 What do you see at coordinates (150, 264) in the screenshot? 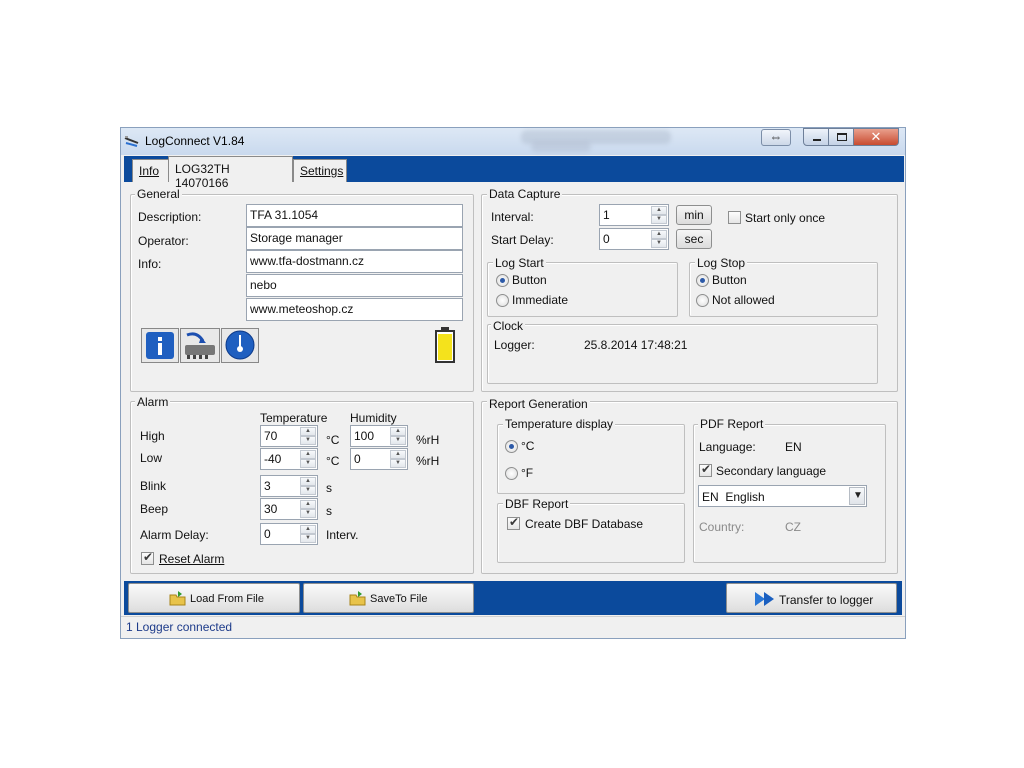
I see `info-label: Info:` at bounding box center [150, 264].